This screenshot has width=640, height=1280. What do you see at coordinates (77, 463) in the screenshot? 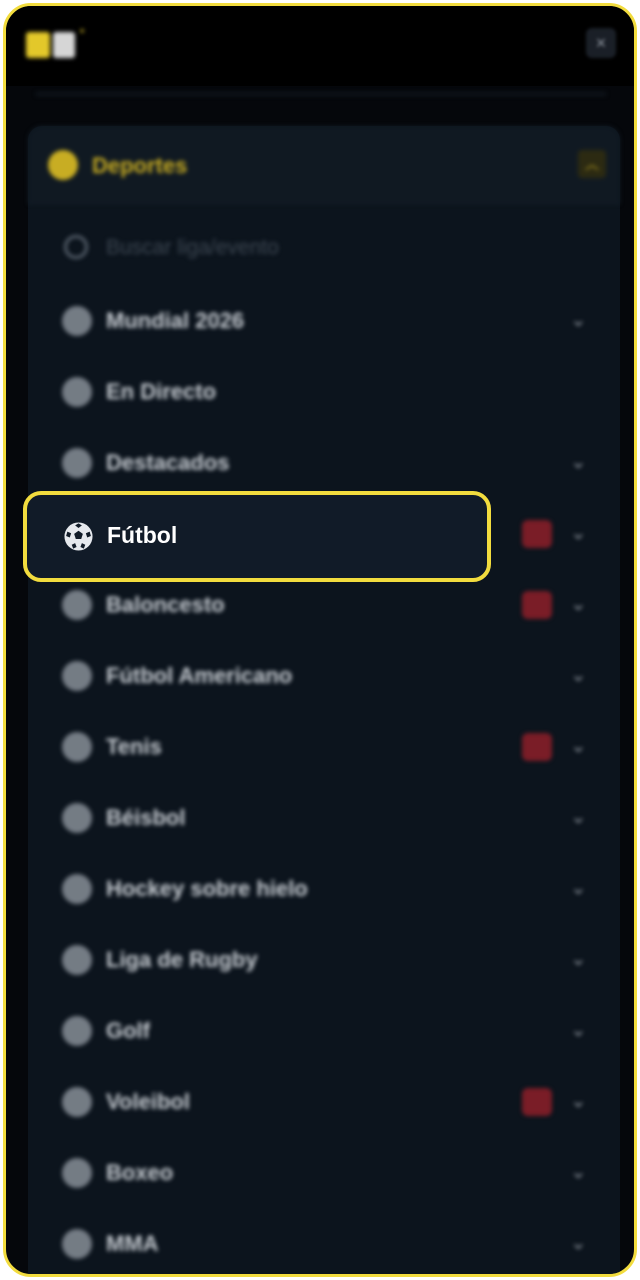
I see `star-icon` at bounding box center [77, 463].